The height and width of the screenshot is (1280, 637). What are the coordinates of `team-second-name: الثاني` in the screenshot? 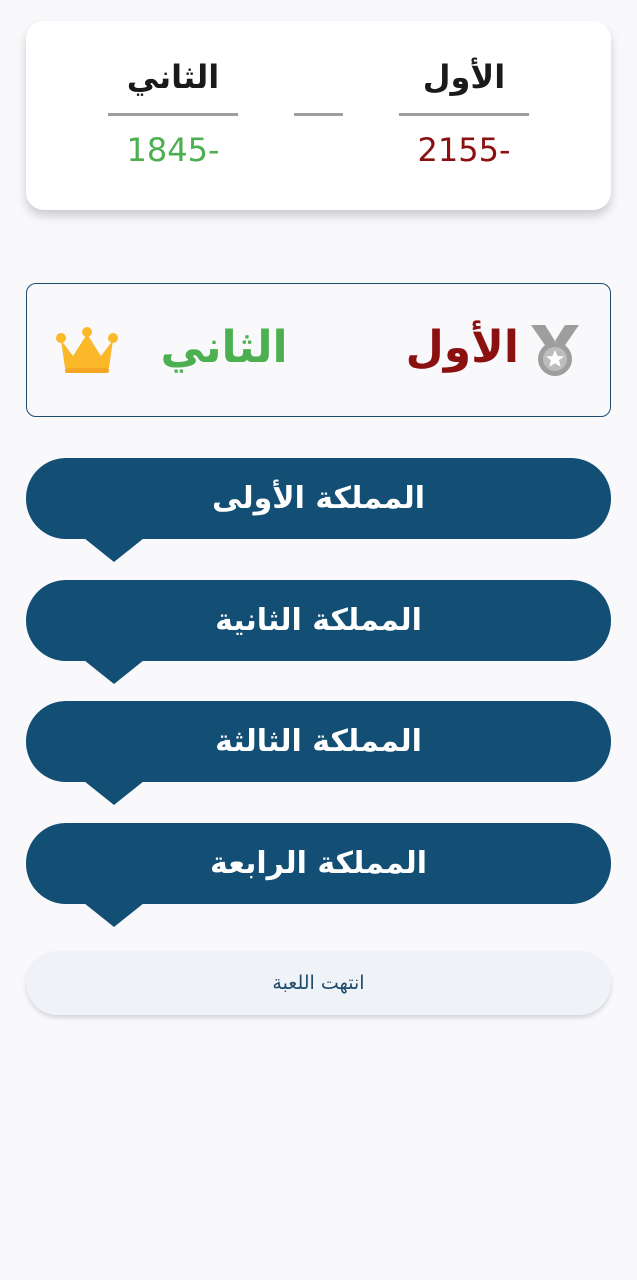 It's located at (173, 77).